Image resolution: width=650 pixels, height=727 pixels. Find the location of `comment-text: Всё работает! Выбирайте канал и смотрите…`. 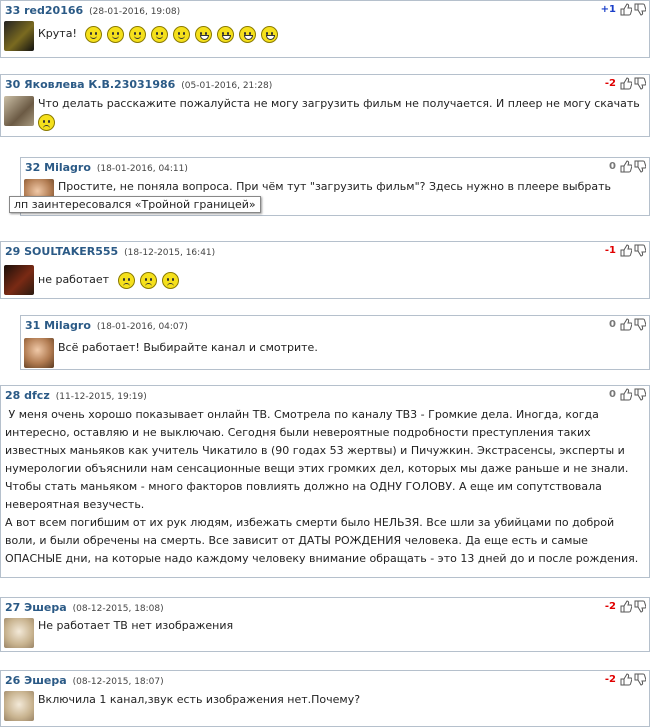

comment-text: Всё работает! Выбирайте канал и смотрите… is located at coordinates (188, 347).